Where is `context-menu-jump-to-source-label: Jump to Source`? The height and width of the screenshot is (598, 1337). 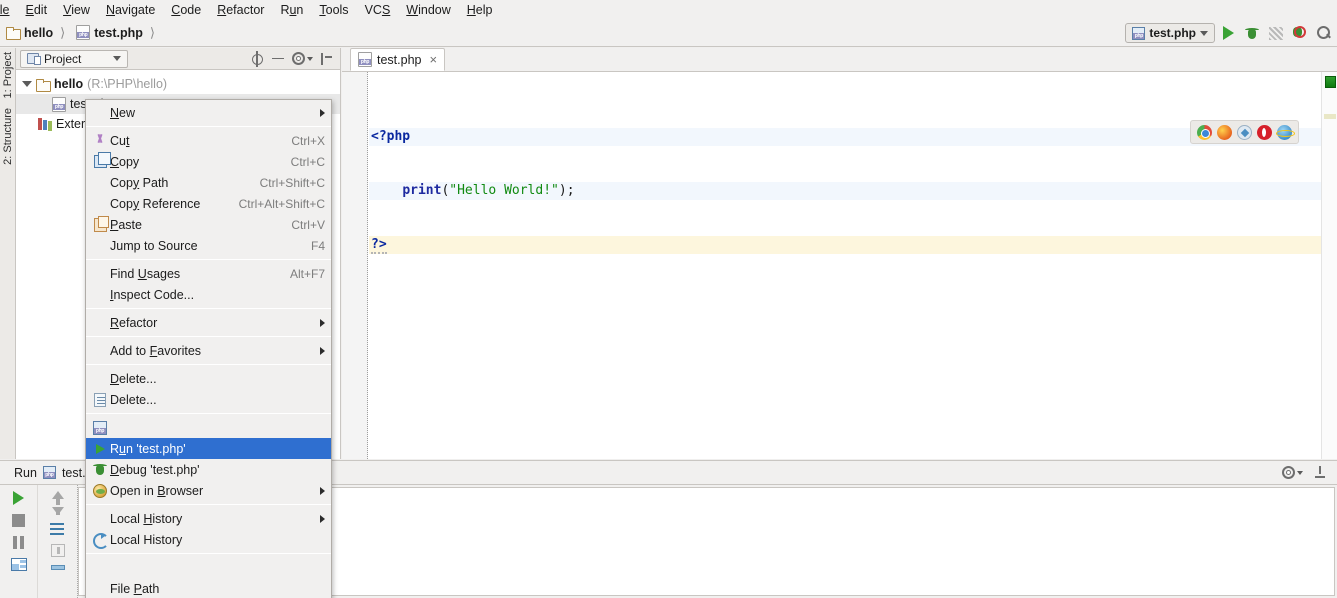 context-menu-jump-to-source-label: Jump to Source is located at coordinates (154, 245).